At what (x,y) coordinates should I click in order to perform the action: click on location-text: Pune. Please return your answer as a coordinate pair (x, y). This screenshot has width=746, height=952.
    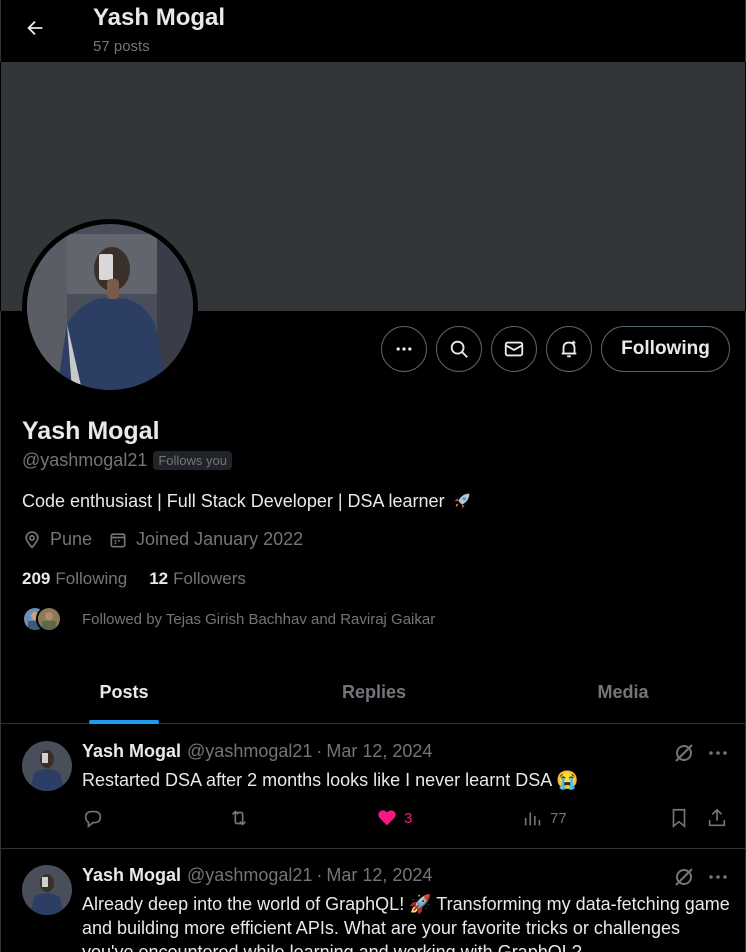
    Looking at the image, I should click on (71, 539).